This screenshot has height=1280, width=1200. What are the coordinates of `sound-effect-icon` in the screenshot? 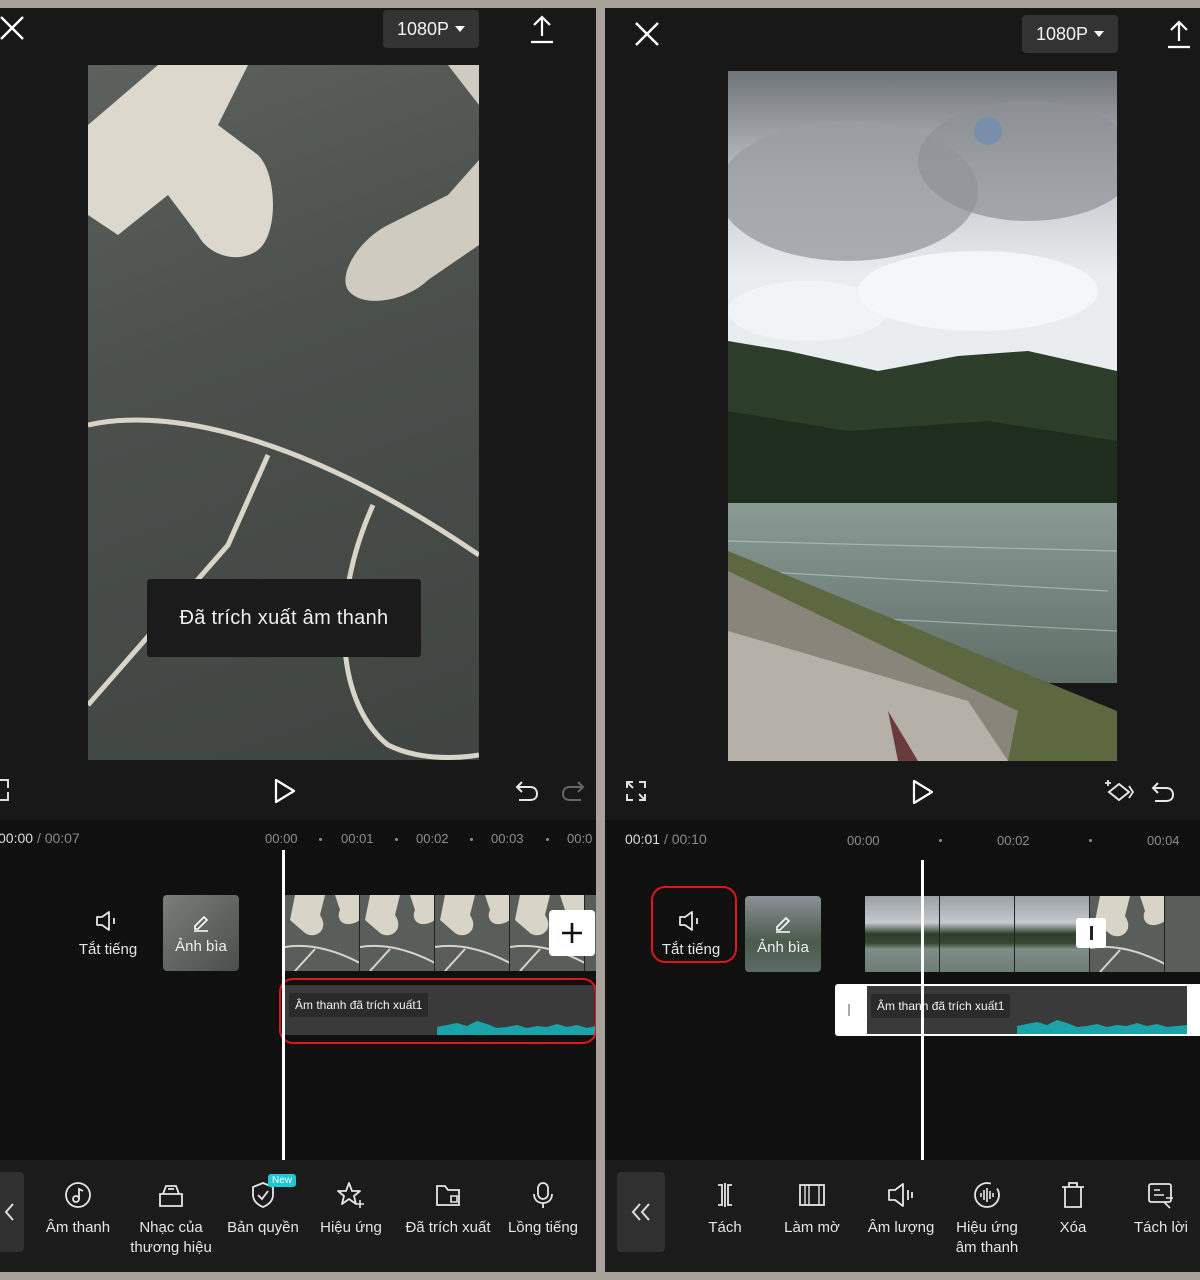 It's located at (987, 1195).